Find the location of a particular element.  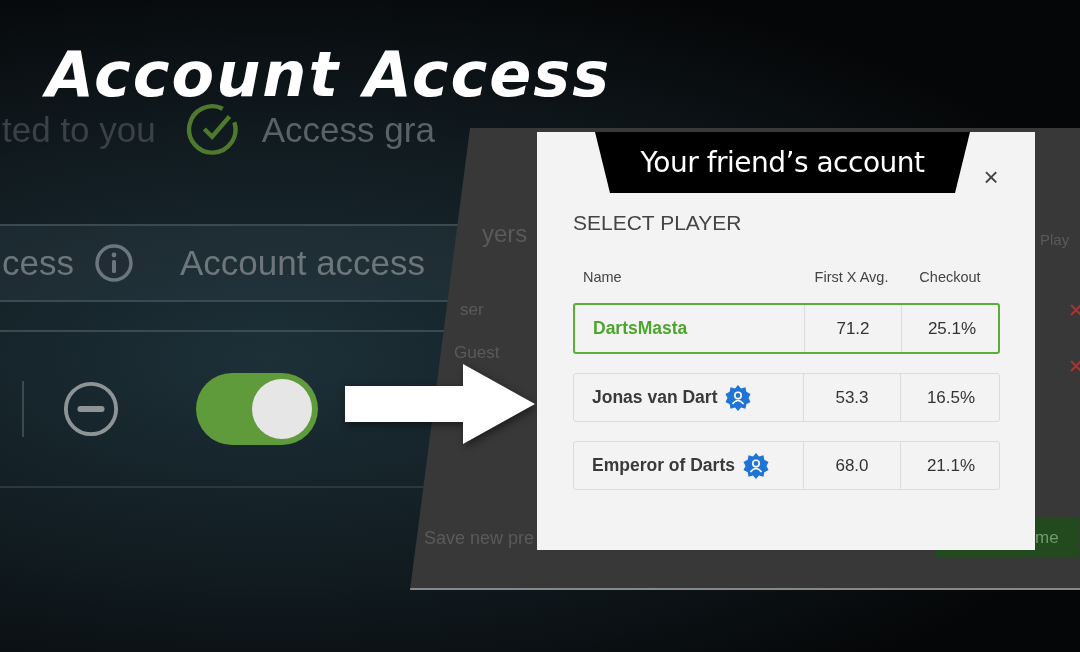

average-cell: 53.3 is located at coordinates (852, 397).